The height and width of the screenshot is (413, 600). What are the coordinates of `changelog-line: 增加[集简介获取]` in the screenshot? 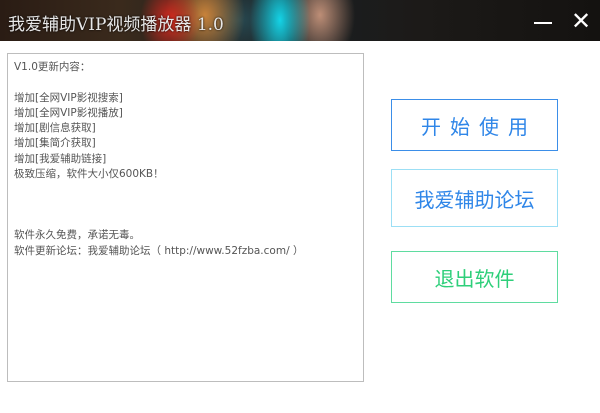 It's located at (55, 143).